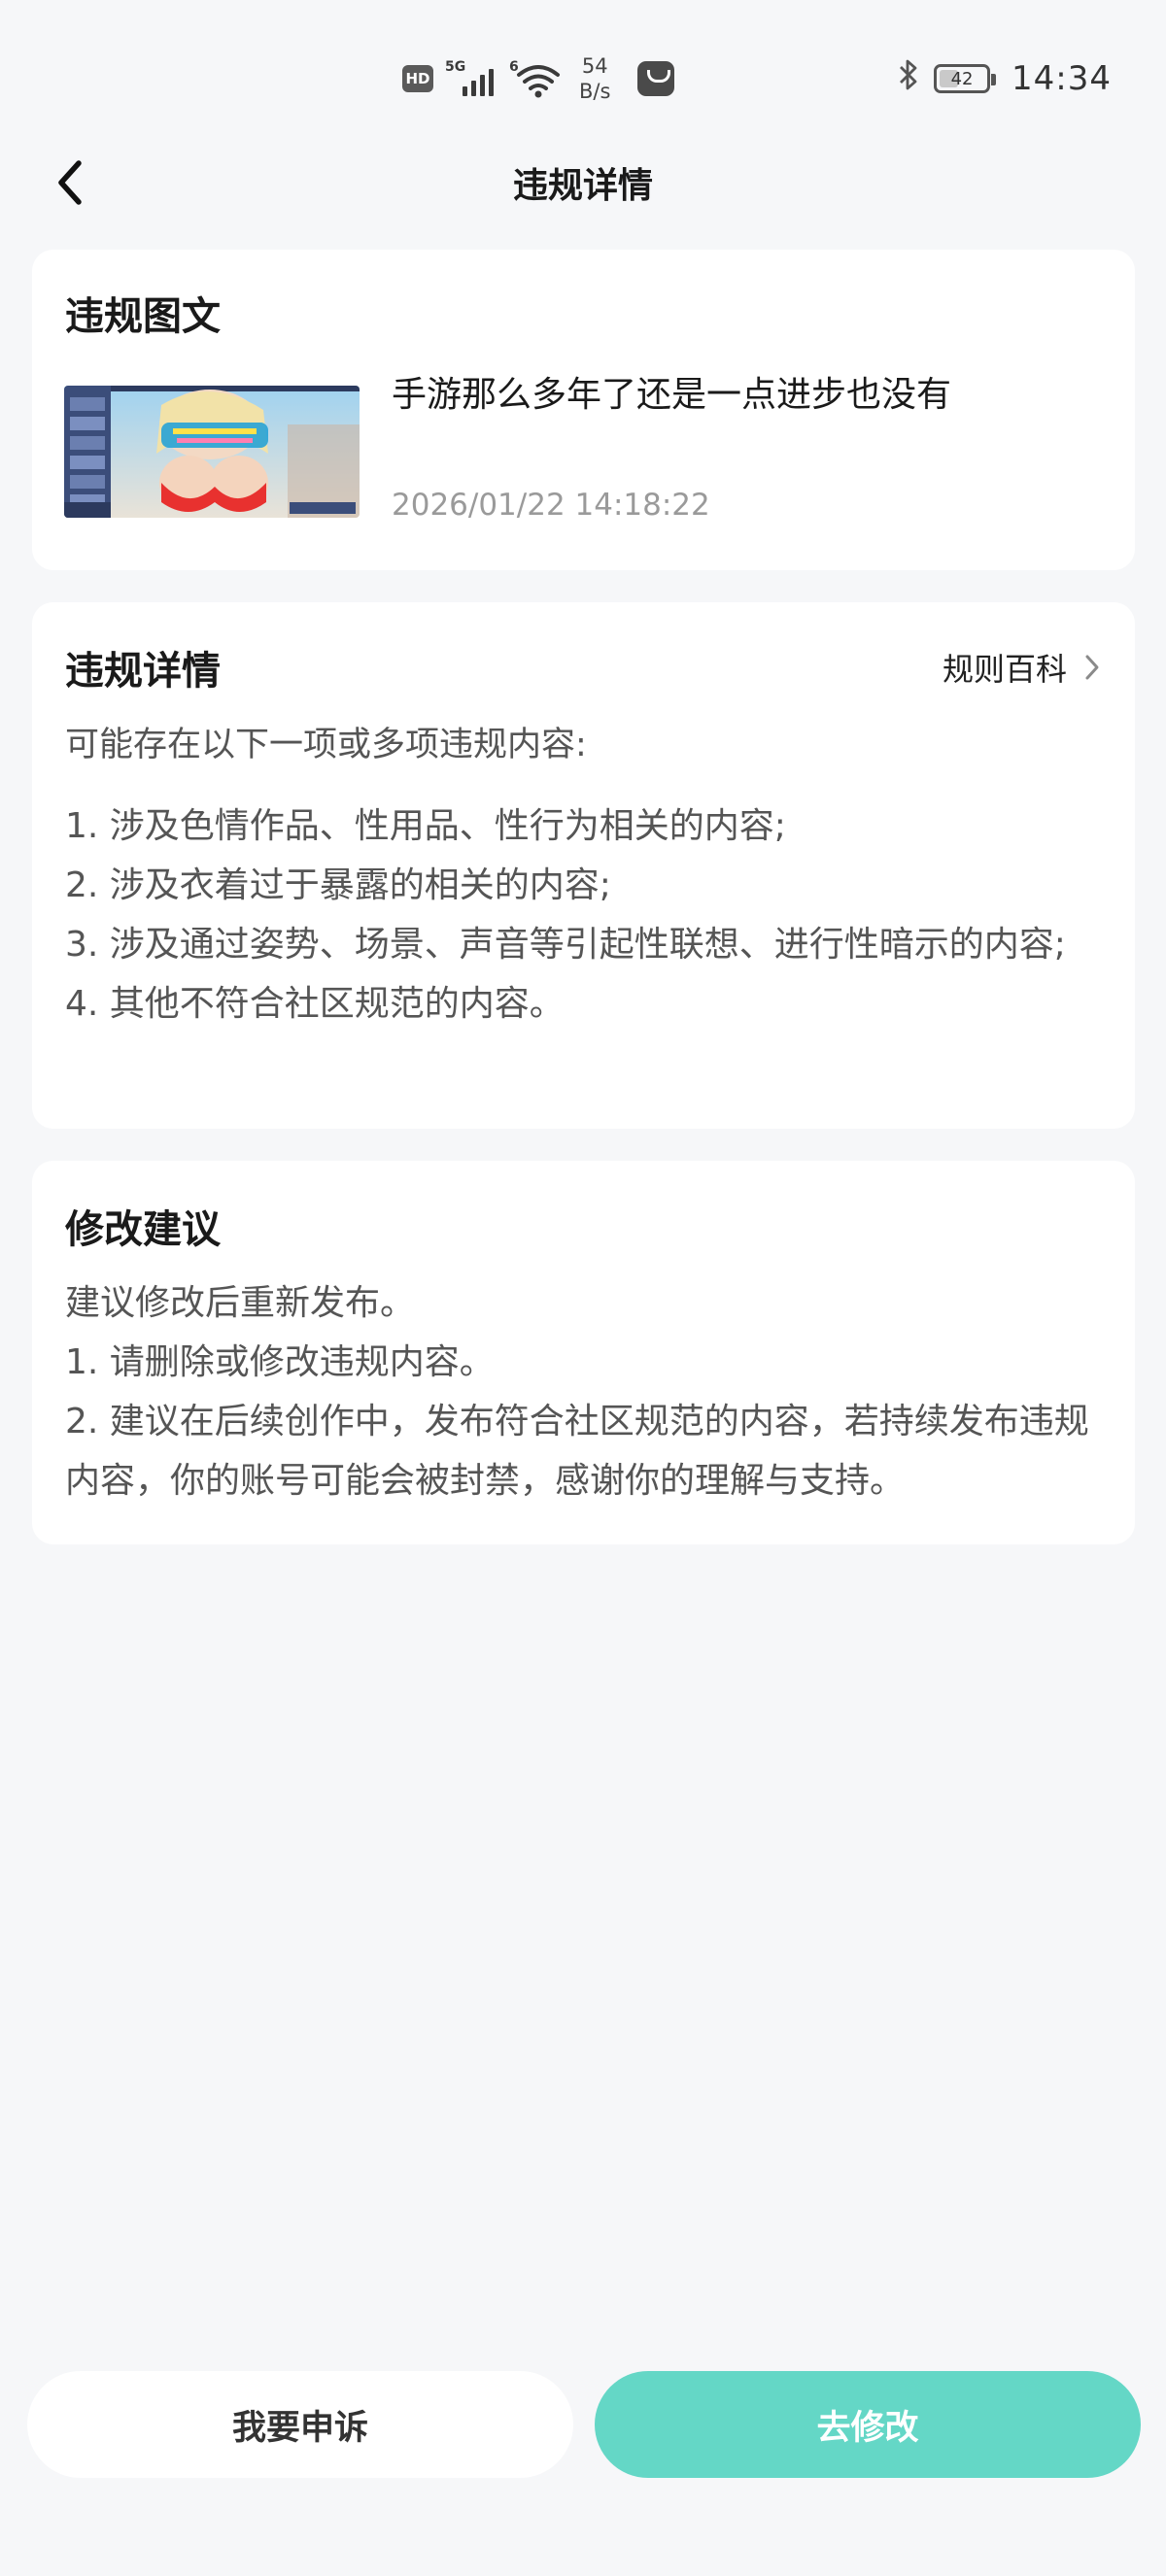 The image size is (1166, 2576). What do you see at coordinates (565, 945) in the screenshot?
I see `list-item: 3. 涉及通过姿势、场景、声音等引起性联想、进行性暗示的内容;` at bounding box center [565, 945].